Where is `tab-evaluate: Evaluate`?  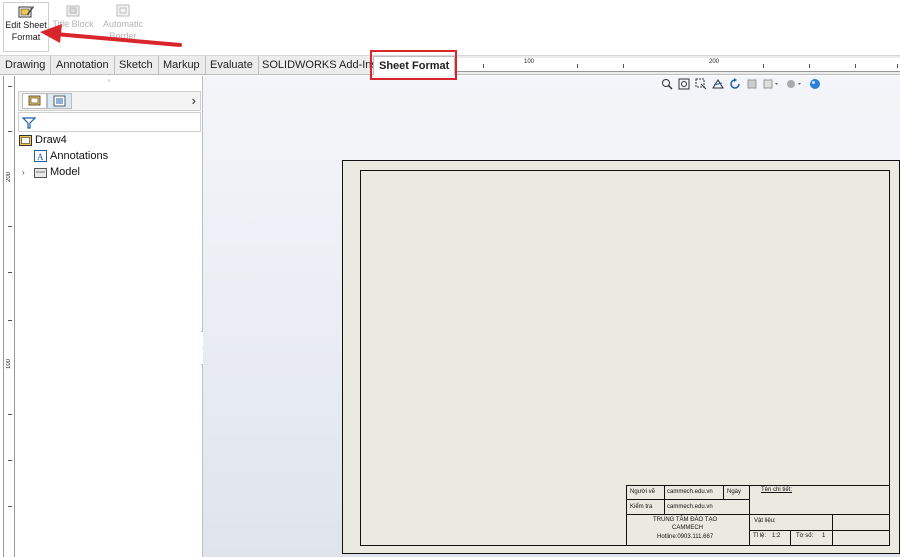 tab-evaluate: Evaluate is located at coordinates (232, 65).